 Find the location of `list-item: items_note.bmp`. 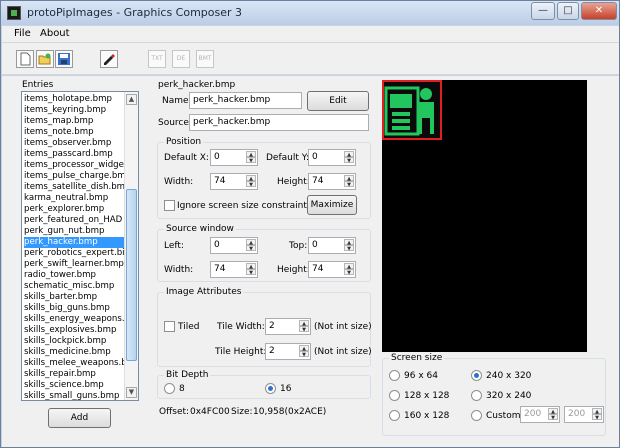

list-item: items_note.bmp is located at coordinates (74, 132).